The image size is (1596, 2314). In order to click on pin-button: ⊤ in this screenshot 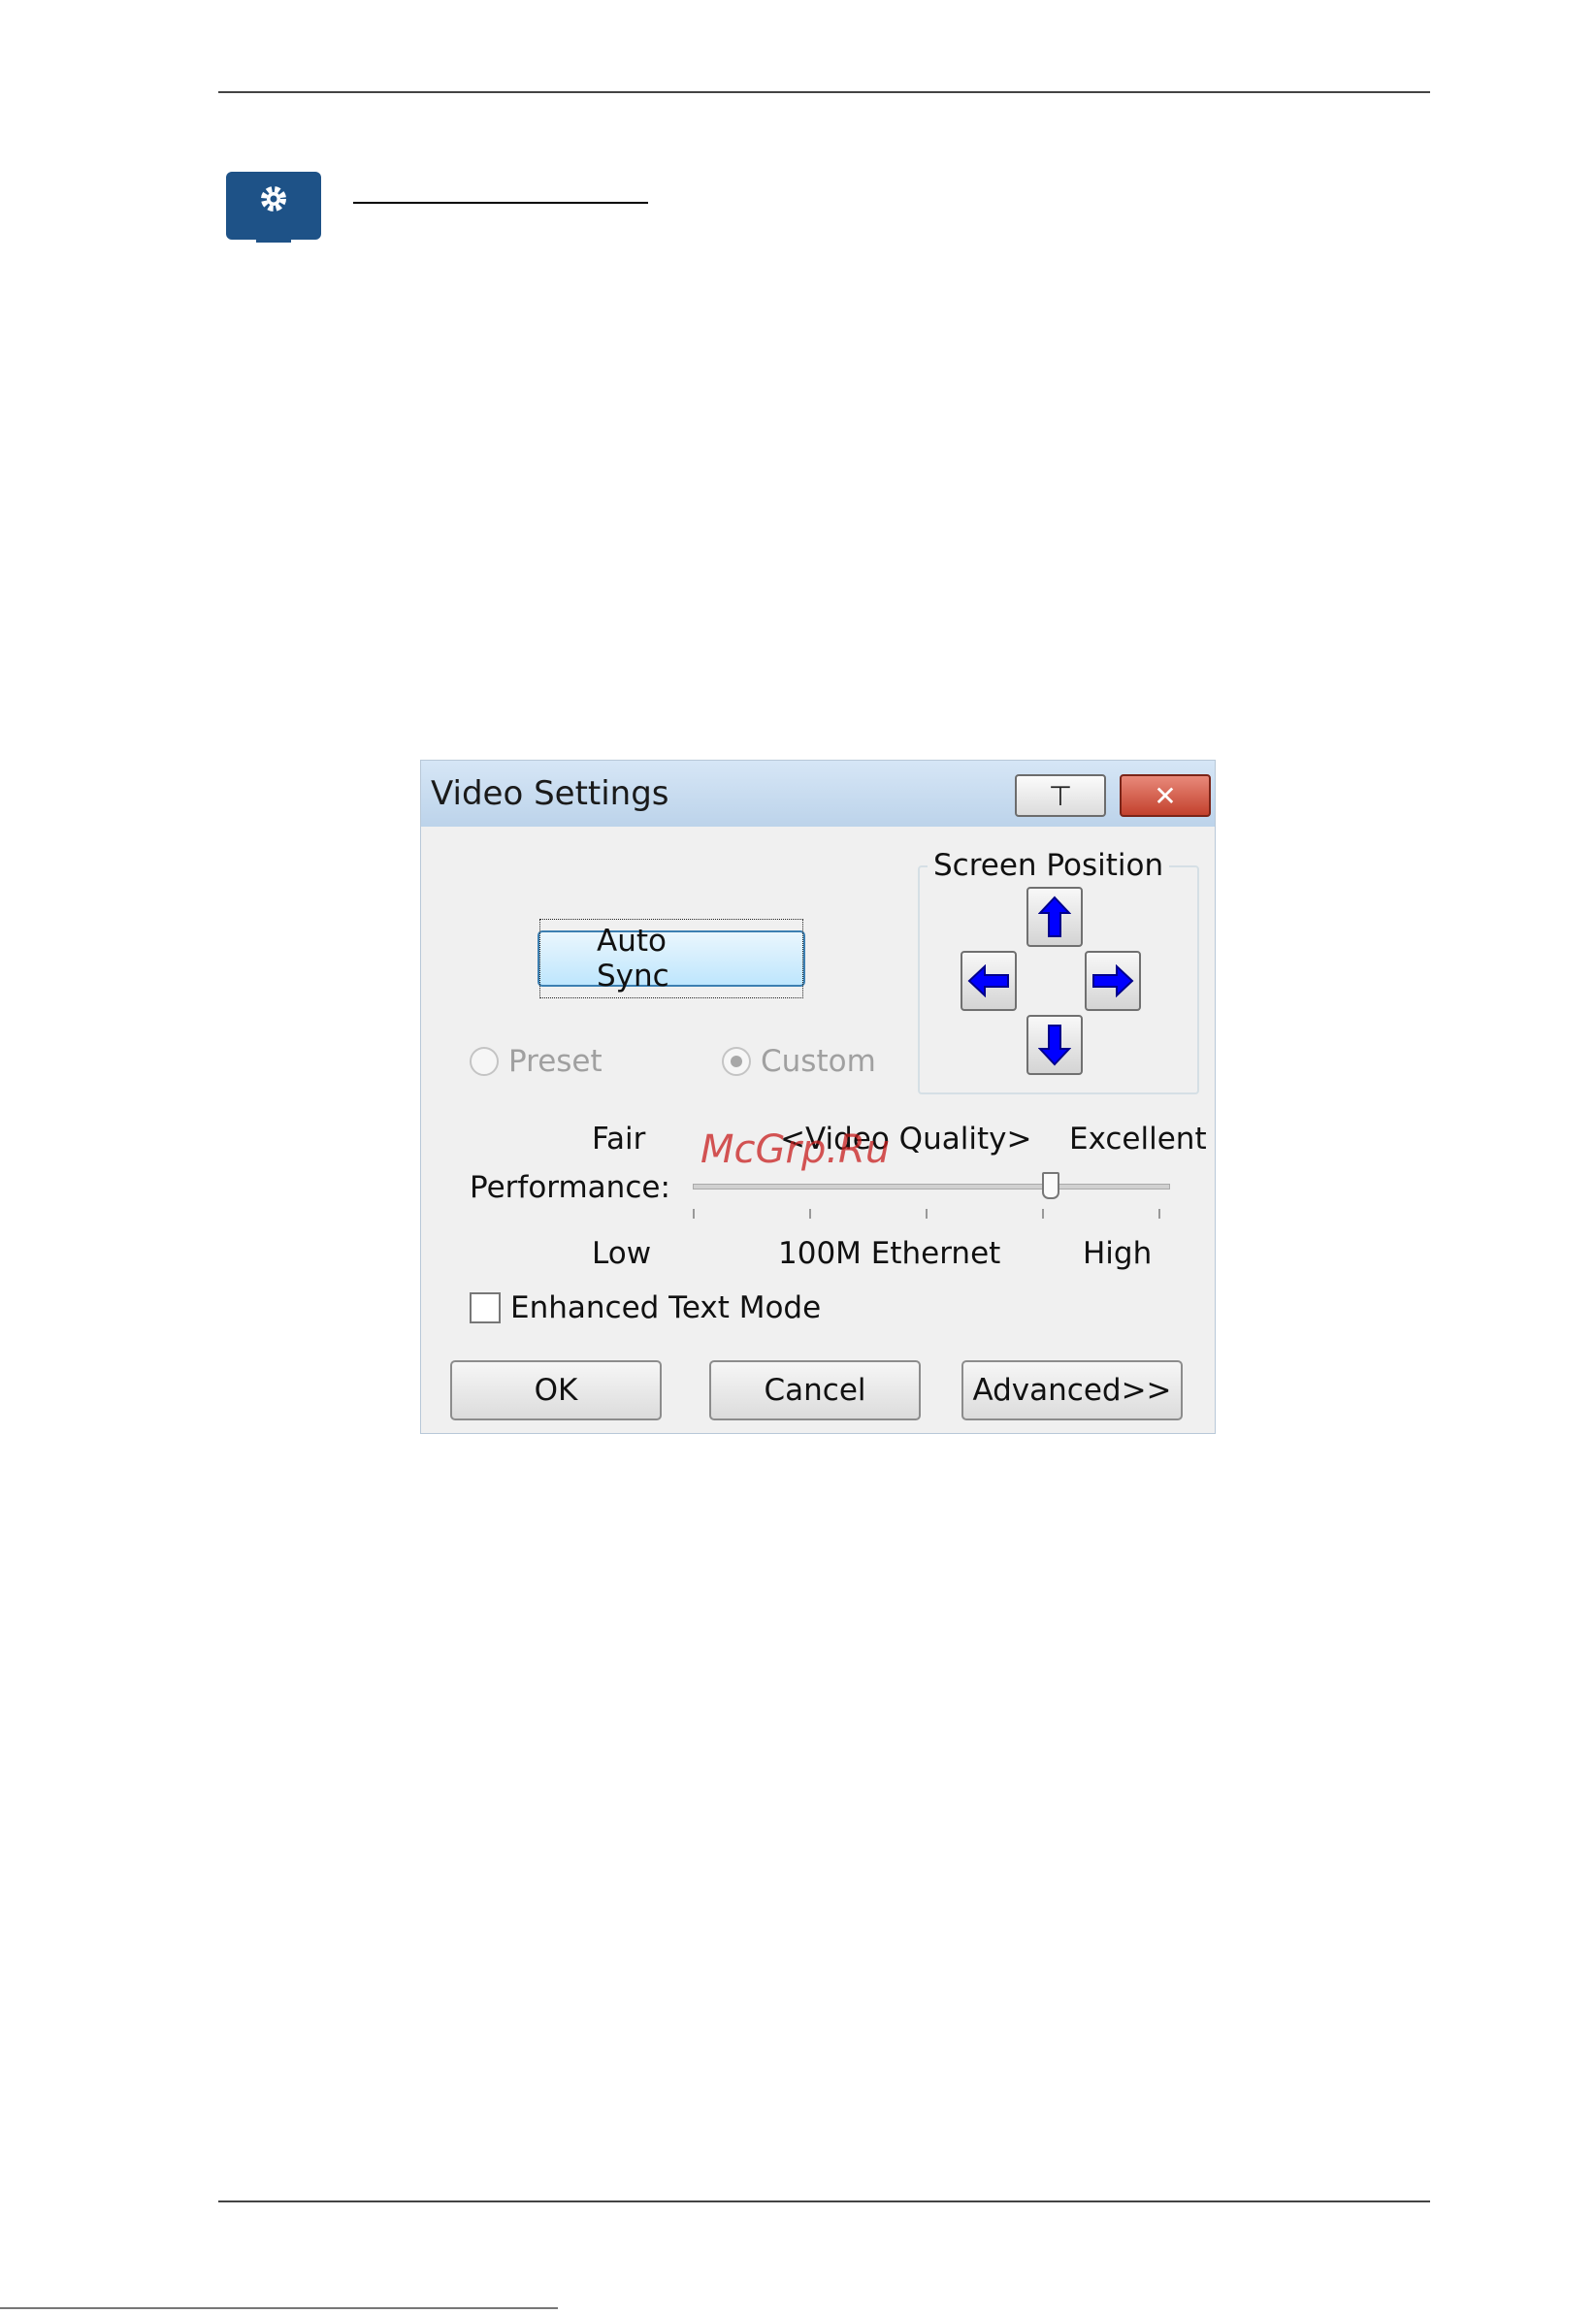, I will do `click(1060, 795)`.